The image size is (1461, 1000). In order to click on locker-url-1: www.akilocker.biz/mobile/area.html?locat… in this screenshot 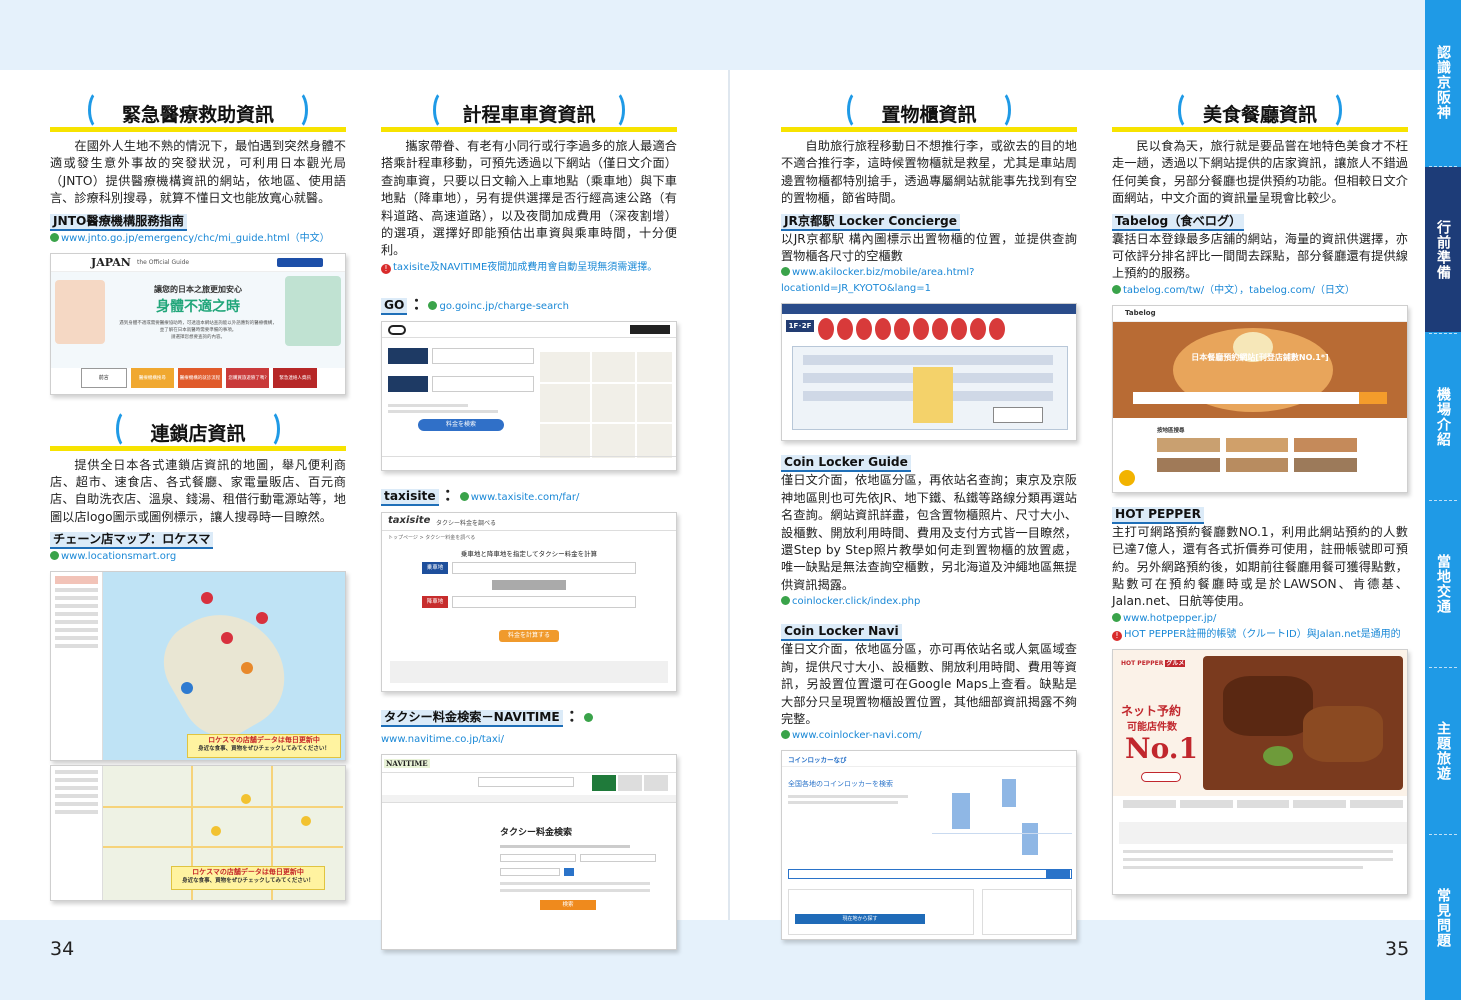, I will do `click(929, 281)`.